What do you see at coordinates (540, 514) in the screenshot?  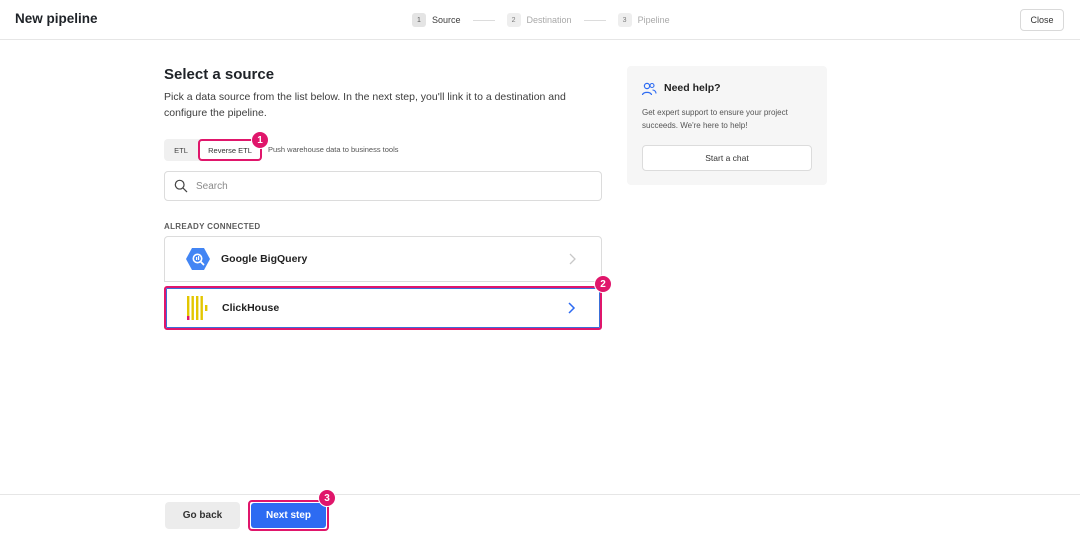 I see `footer-bar: Go back Next step` at bounding box center [540, 514].